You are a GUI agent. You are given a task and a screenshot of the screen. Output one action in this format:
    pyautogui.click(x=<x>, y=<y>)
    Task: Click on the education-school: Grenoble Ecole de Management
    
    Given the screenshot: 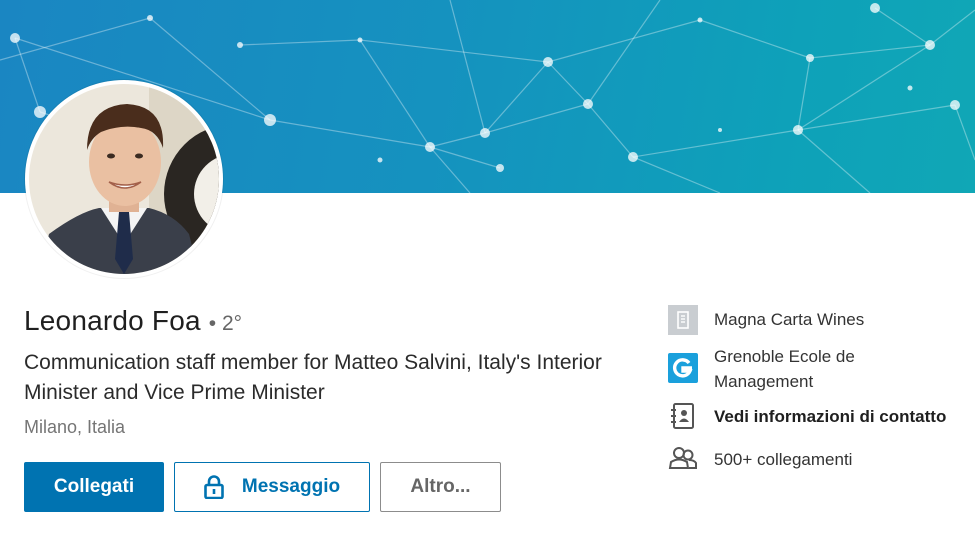 What is the action you would take?
    pyautogui.click(x=791, y=369)
    